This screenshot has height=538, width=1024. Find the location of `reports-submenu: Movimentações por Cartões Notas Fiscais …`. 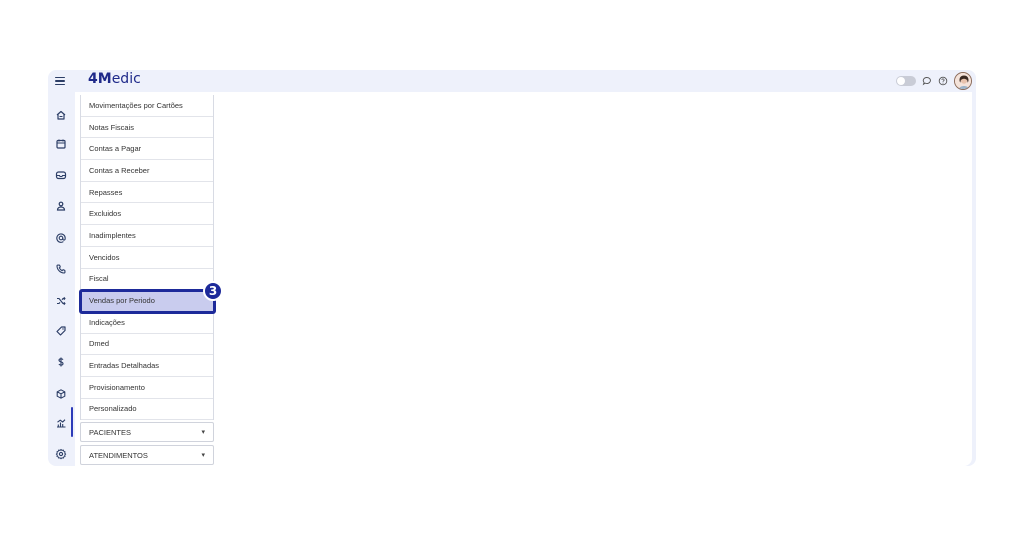

reports-submenu: Movimentações por Cartões Notas Fiscais … is located at coordinates (147, 258).